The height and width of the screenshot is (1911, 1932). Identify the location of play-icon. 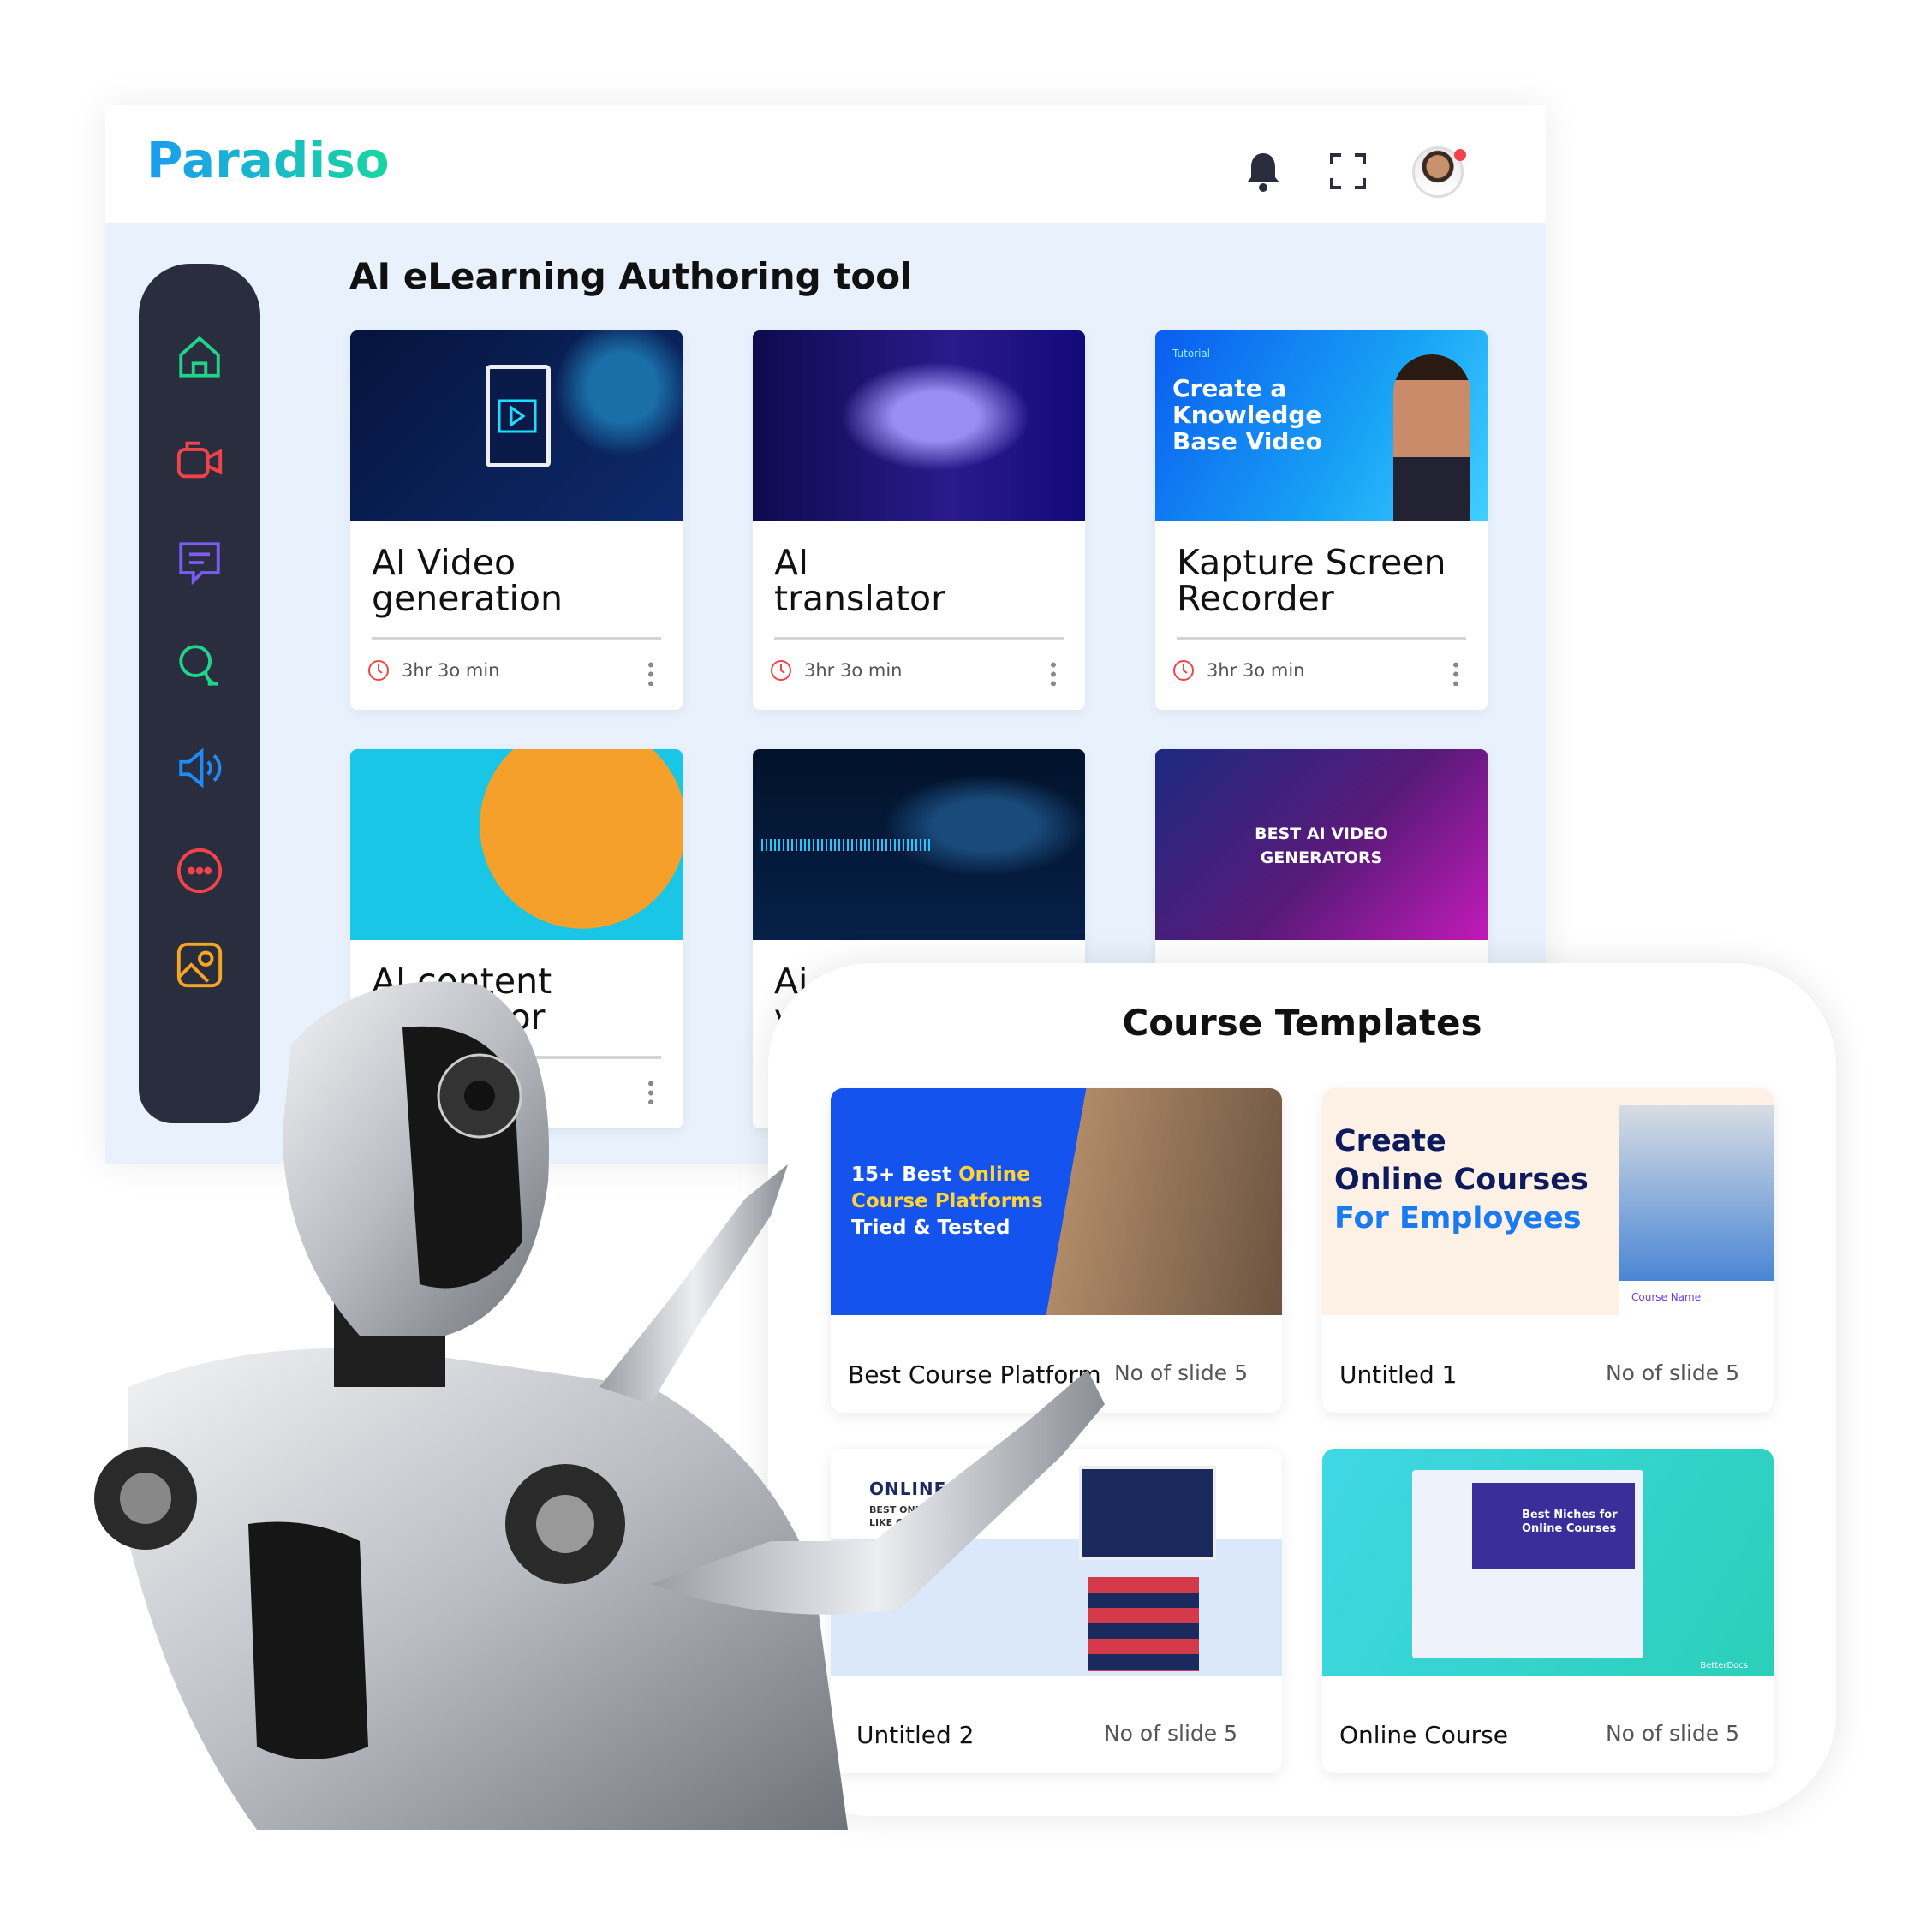
(517, 416).